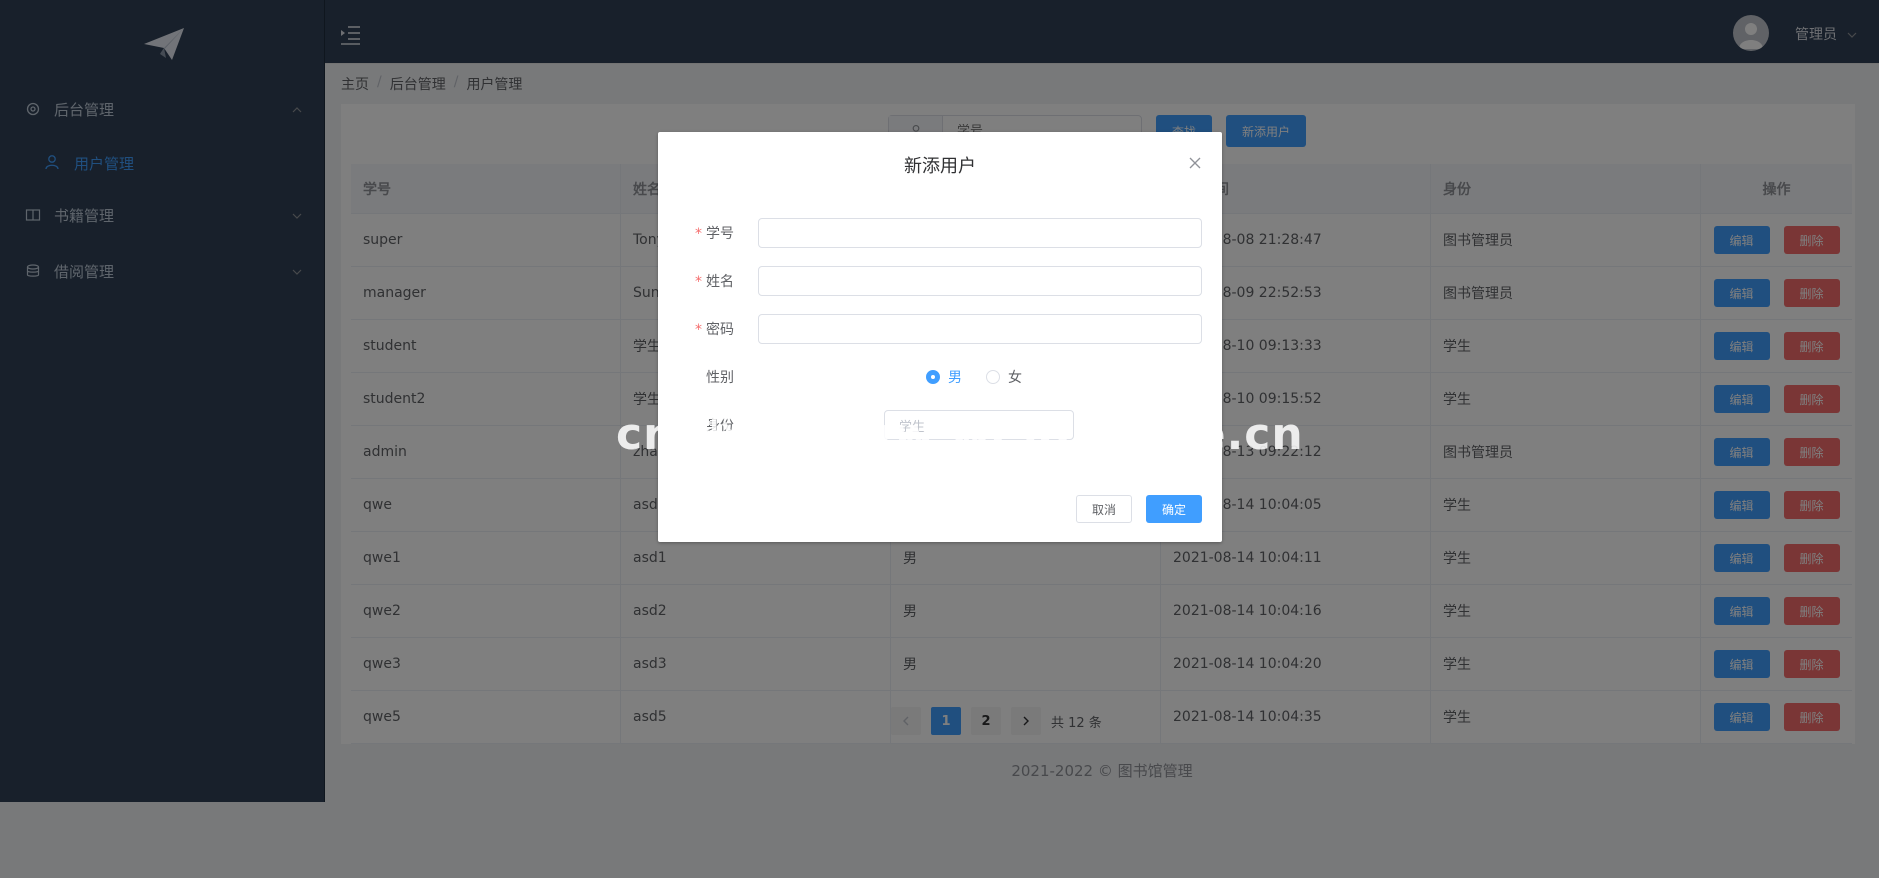 The image size is (1879, 878). I want to click on confirm-button: 确定, so click(1174, 509).